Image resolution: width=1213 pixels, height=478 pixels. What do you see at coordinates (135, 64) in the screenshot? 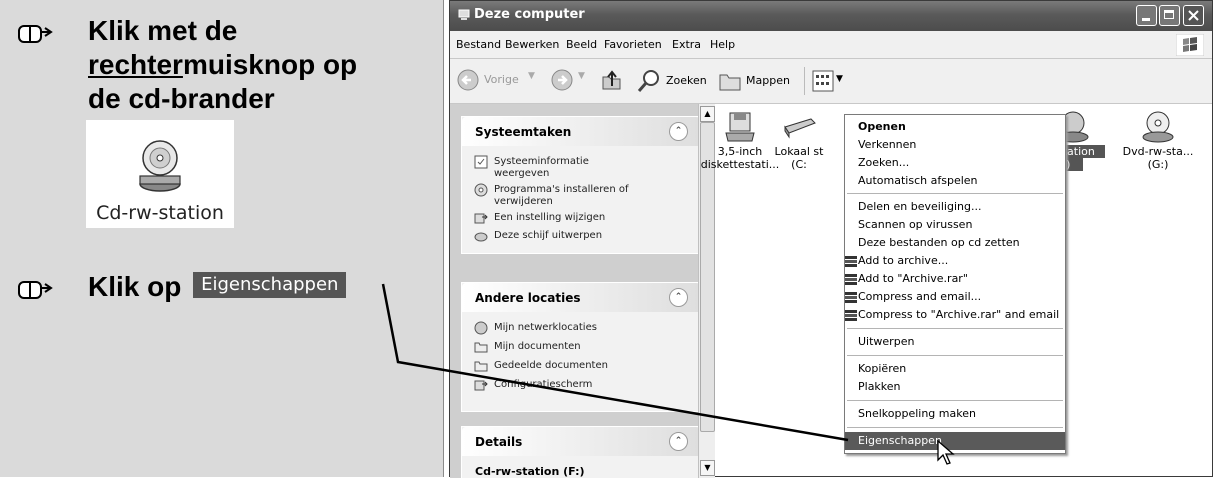
I see `step1-underlined: rechter` at bounding box center [135, 64].